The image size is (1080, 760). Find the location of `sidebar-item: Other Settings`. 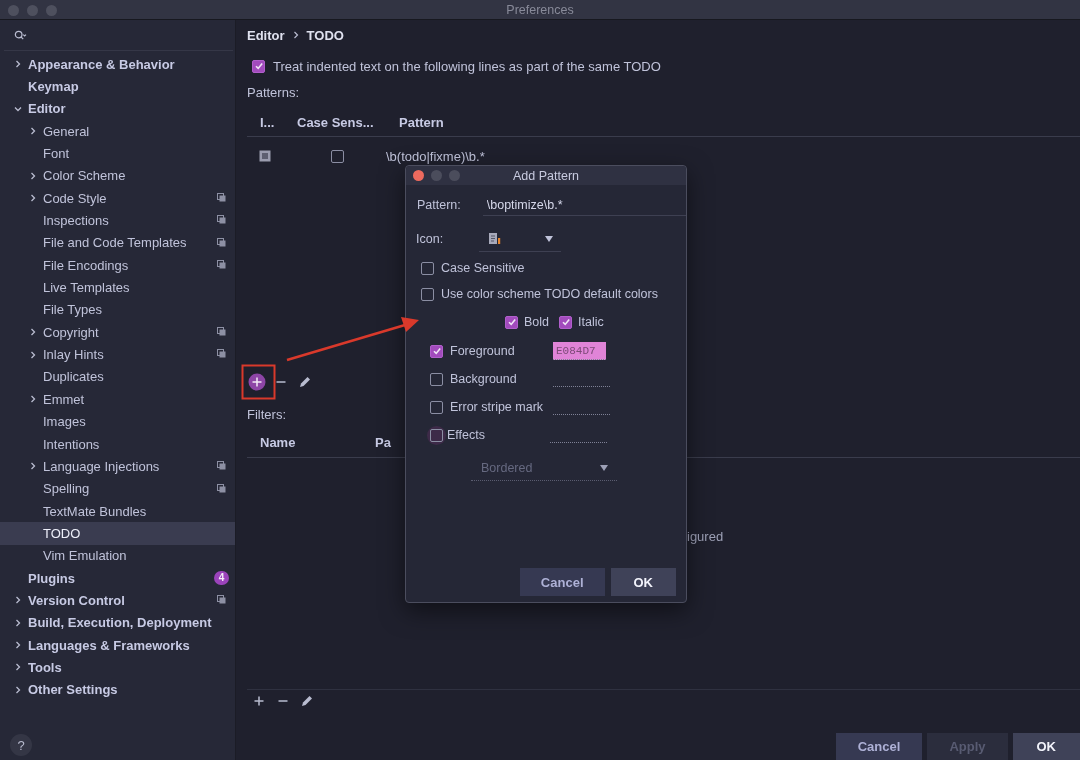

sidebar-item: Other Settings is located at coordinates (117, 689).